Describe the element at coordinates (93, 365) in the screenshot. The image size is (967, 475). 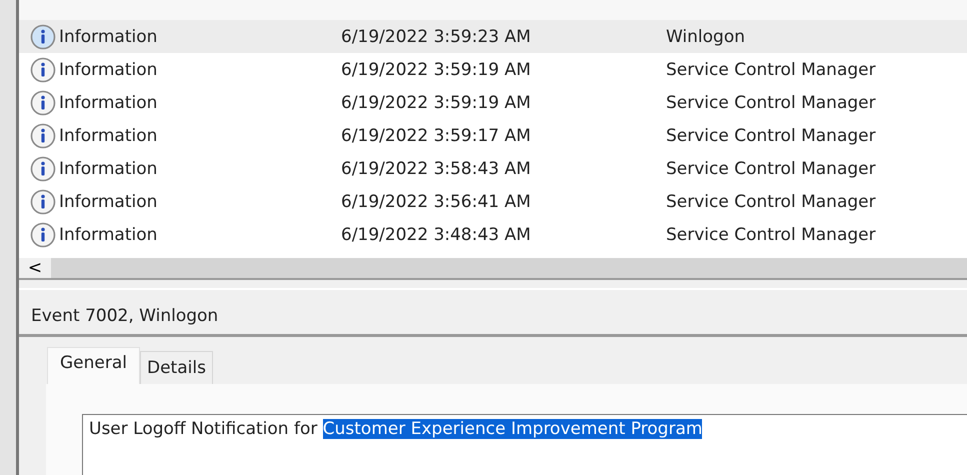
I see `tab: General` at that location.